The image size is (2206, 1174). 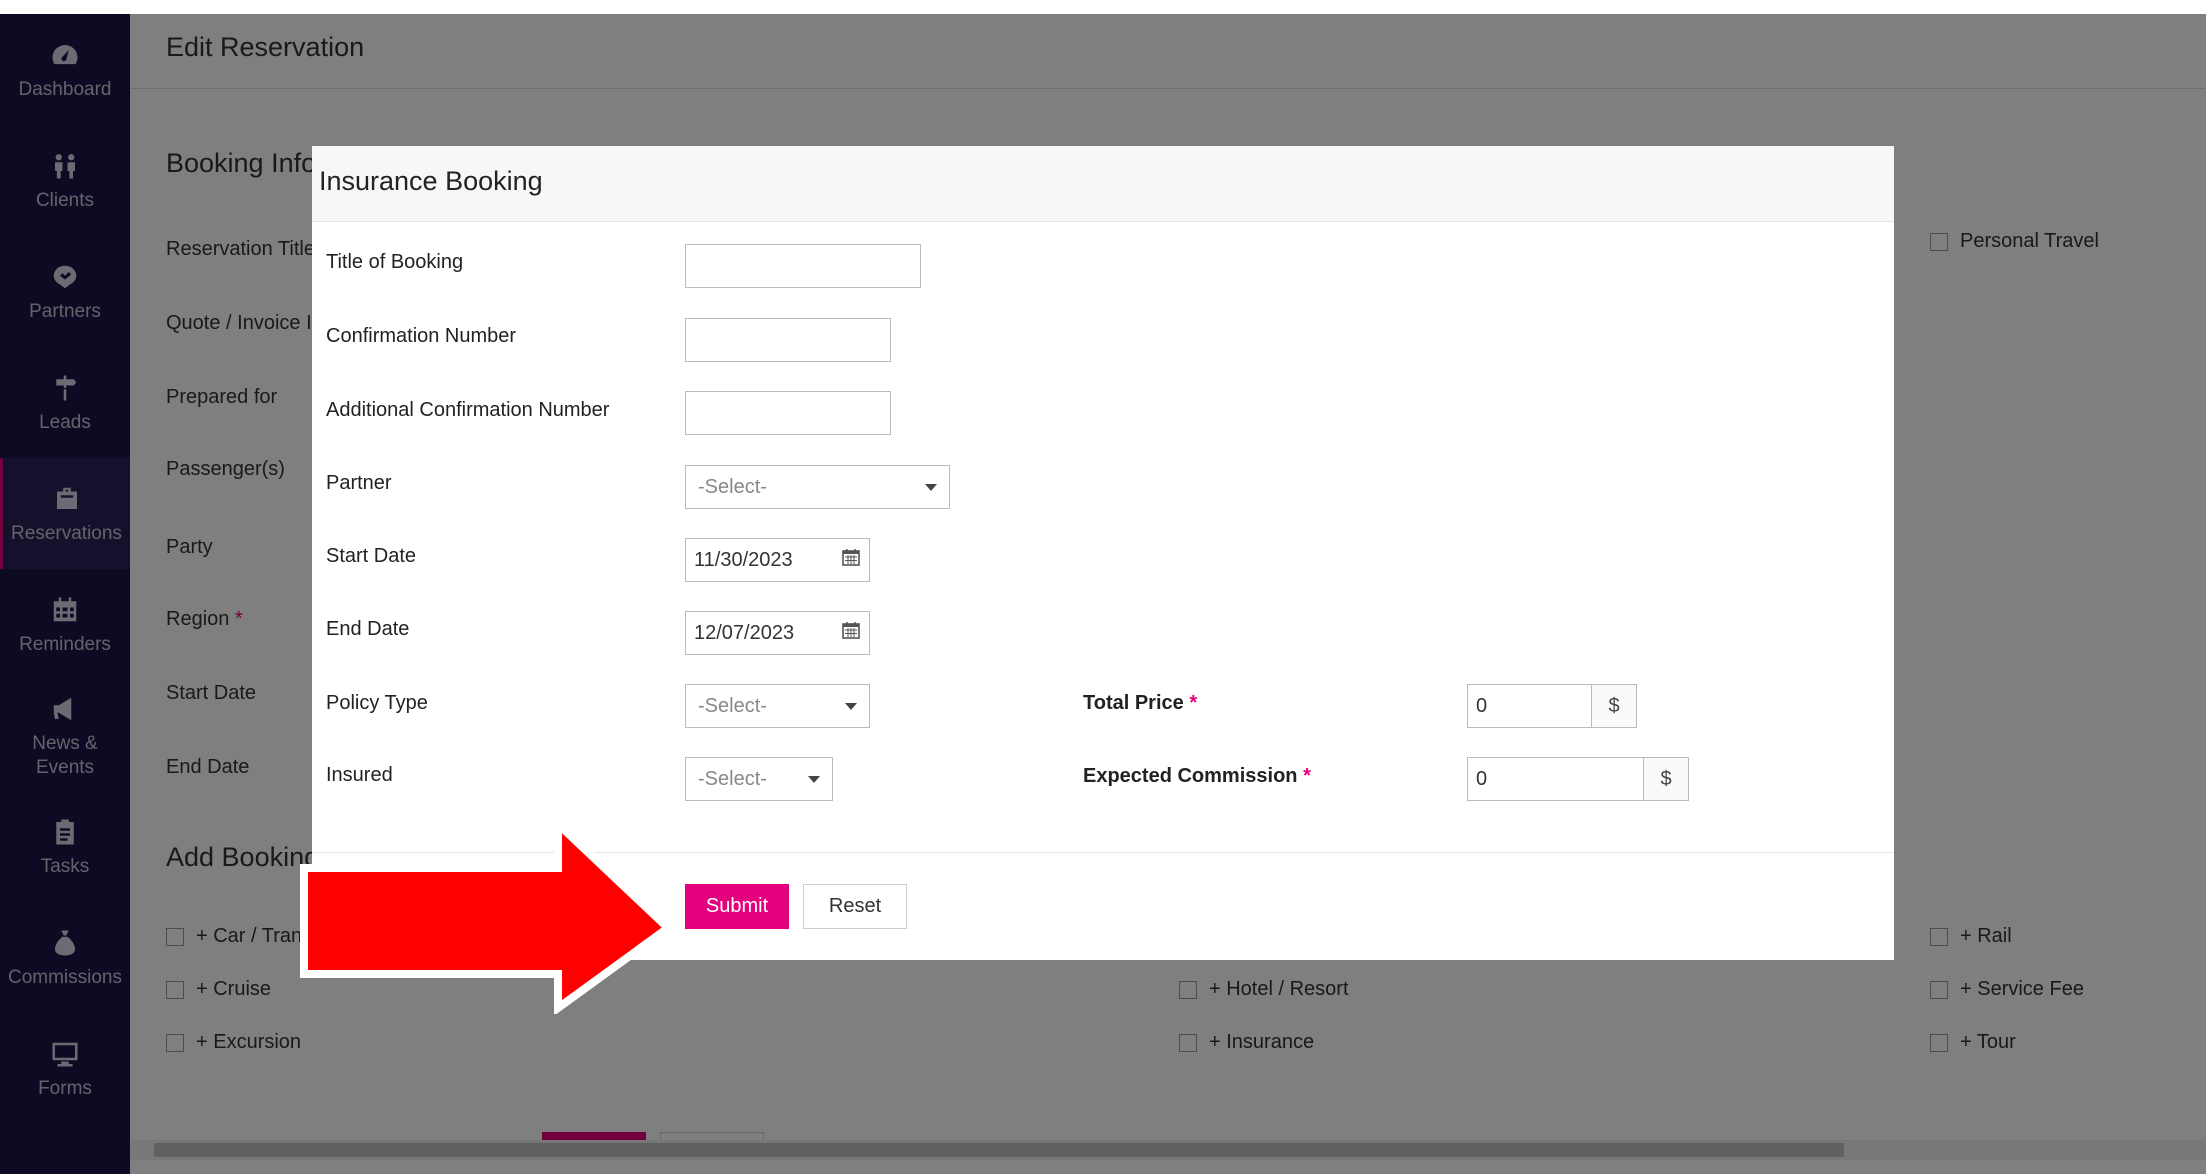 I want to click on insured-select-value: -Select-, so click(x=732, y=778).